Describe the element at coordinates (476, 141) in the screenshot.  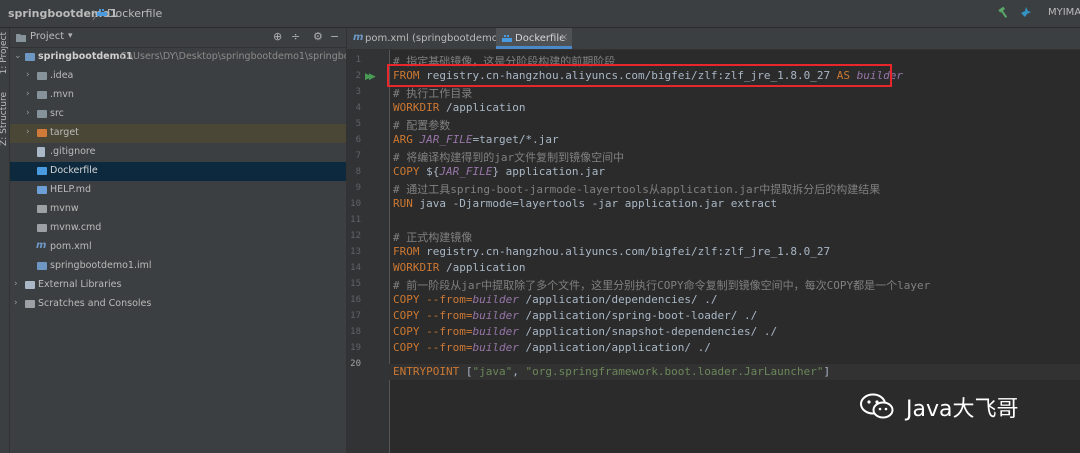
I see `code-line: ARG JAR_FILE=target/*.jar` at that location.